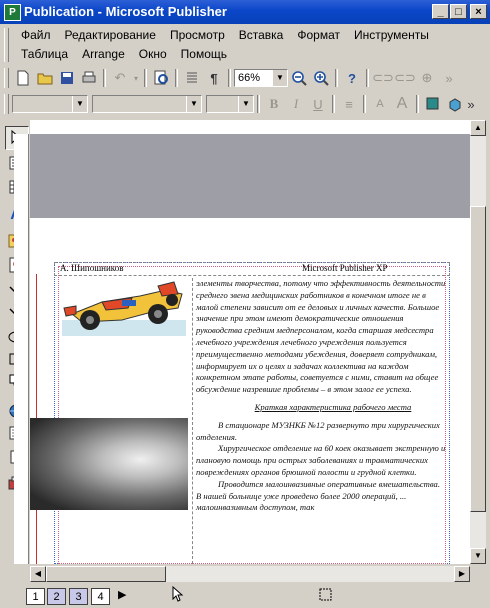 Image resolution: width=490 pixels, height=608 pixels. Describe the element at coordinates (230, 104) in the screenshot. I see `font-size-combo: ▼` at that location.